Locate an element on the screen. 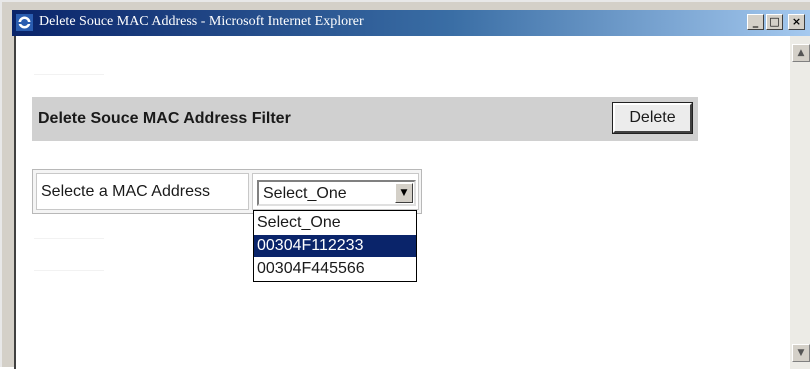 The width and height of the screenshot is (810, 369). mac-address-dropdown-list: Select_One 00304F112233 00304F445566 is located at coordinates (335, 246).